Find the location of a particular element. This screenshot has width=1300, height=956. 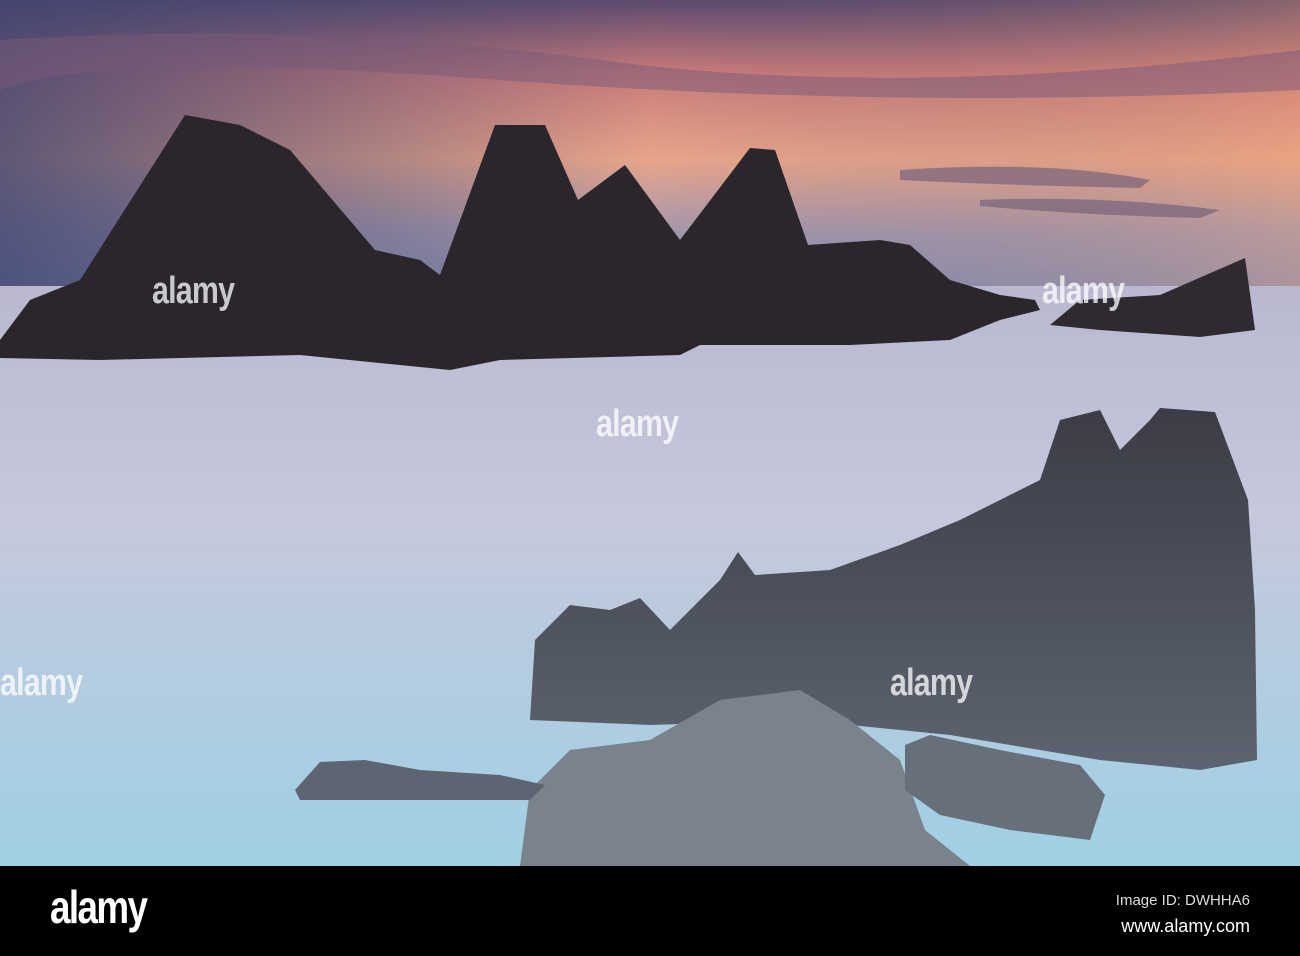

site-url: www.alamy.com is located at coordinates (1185, 926).